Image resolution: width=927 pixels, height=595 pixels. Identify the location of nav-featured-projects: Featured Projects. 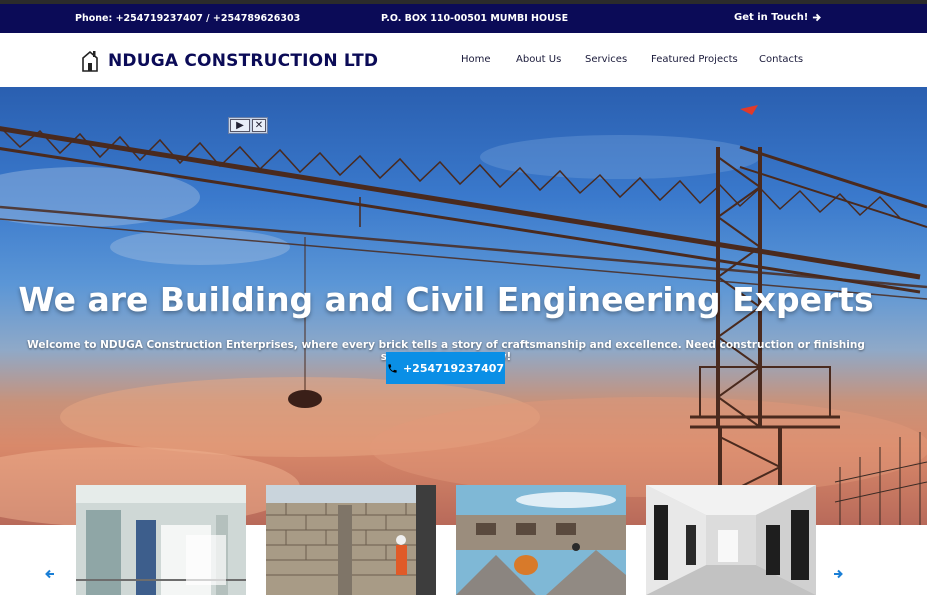
(694, 59).